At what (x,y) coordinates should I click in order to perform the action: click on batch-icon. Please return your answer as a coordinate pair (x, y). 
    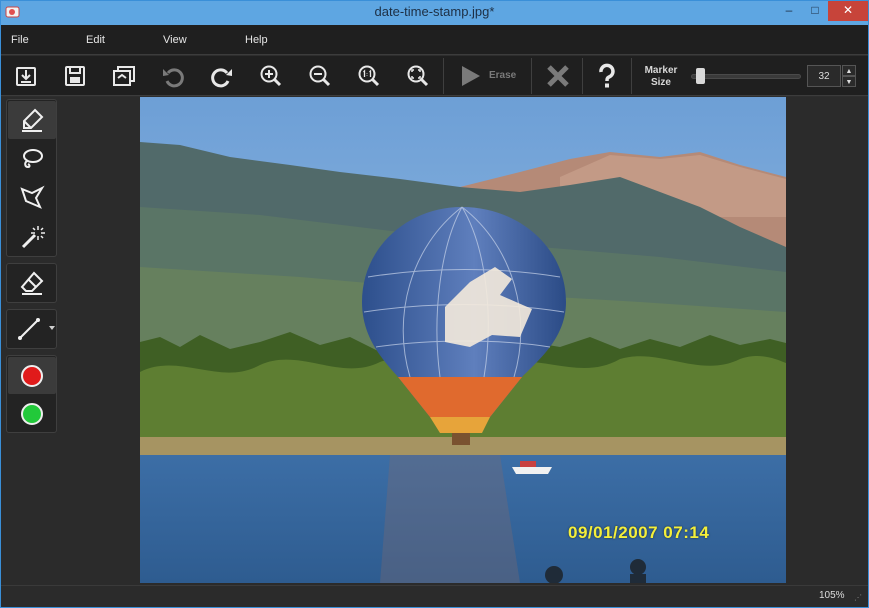
    Looking at the image, I should click on (124, 76).